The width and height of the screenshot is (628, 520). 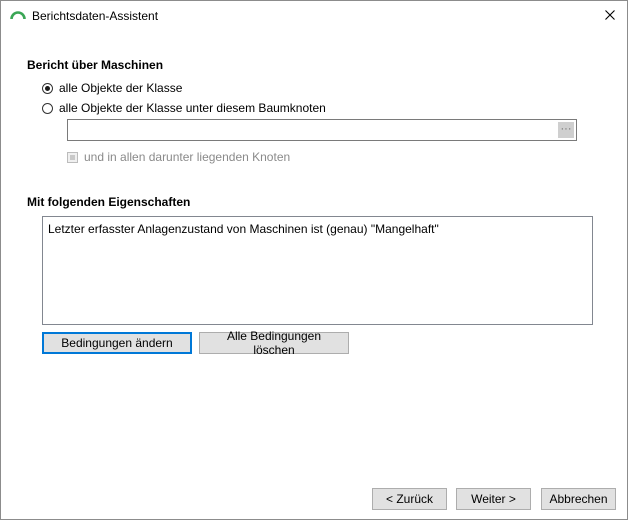 I want to click on close-button, so click(x=610, y=16).